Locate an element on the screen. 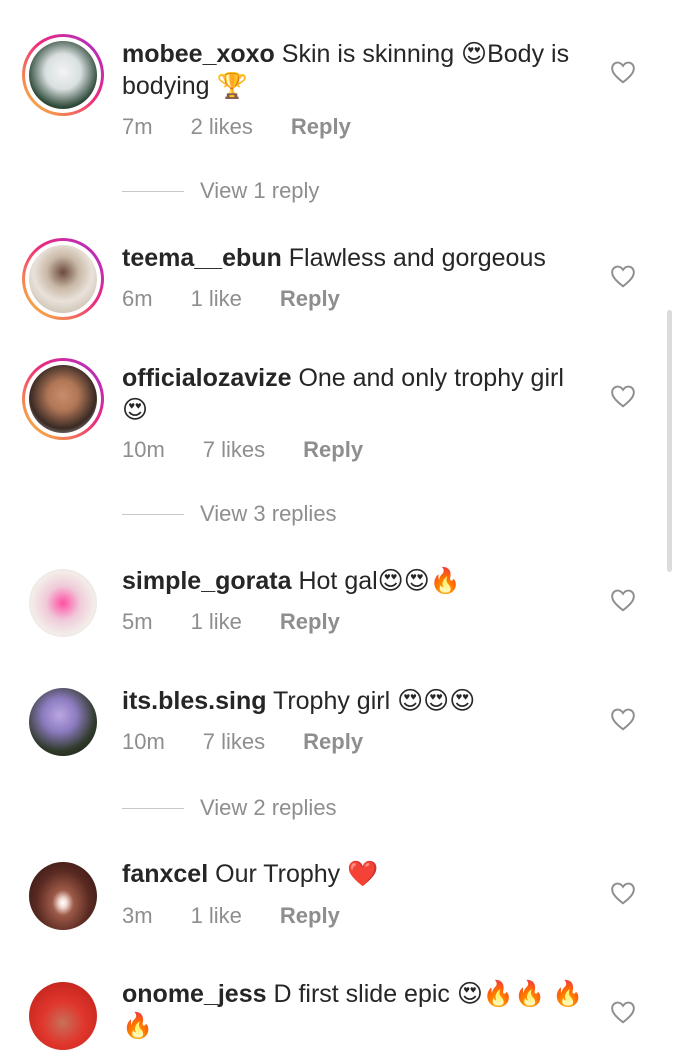 The width and height of the screenshot is (675, 1057). view-replies-label: View 3 replies is located at coordinates (268, 513).